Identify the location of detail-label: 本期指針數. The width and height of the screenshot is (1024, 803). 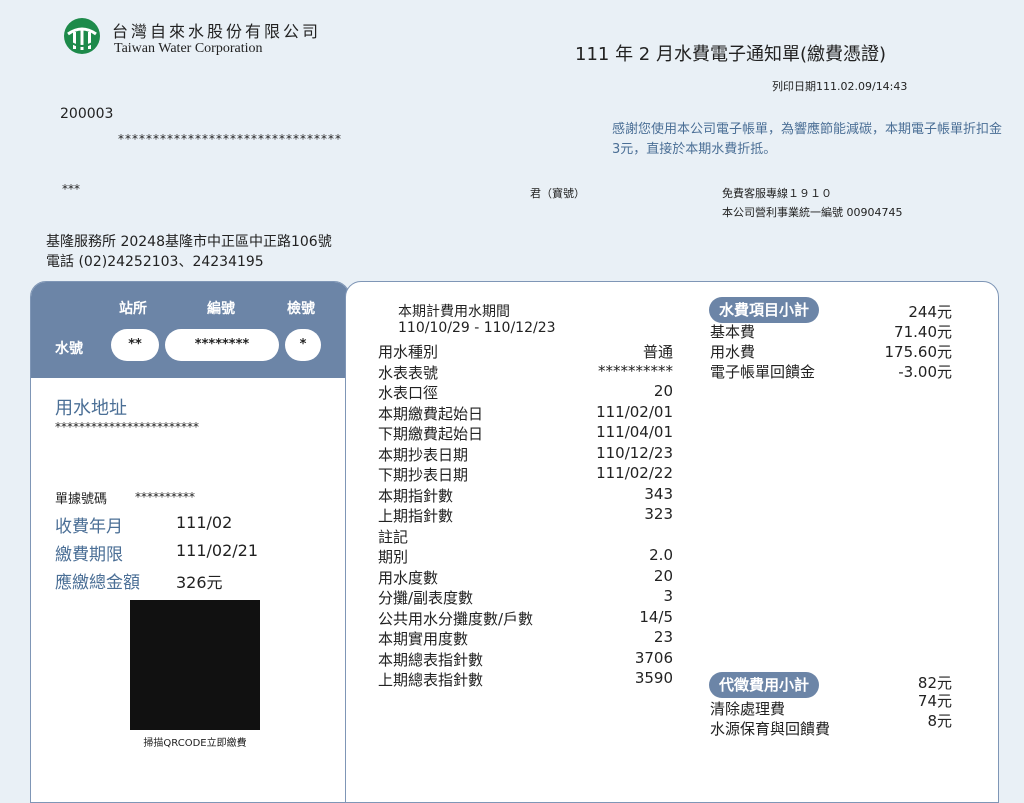
(416, 495).